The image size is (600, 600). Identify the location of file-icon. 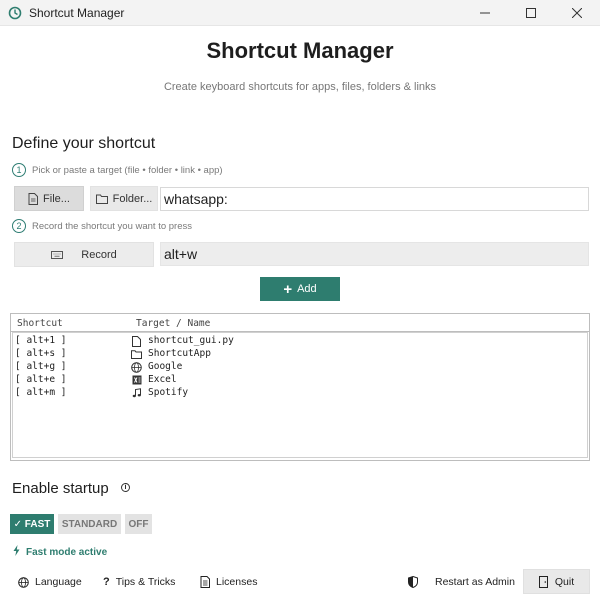
(33, 198).